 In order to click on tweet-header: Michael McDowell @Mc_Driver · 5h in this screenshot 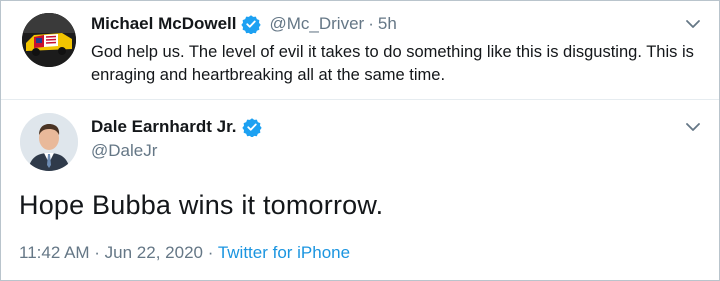, I will do `click(244, 24)`.